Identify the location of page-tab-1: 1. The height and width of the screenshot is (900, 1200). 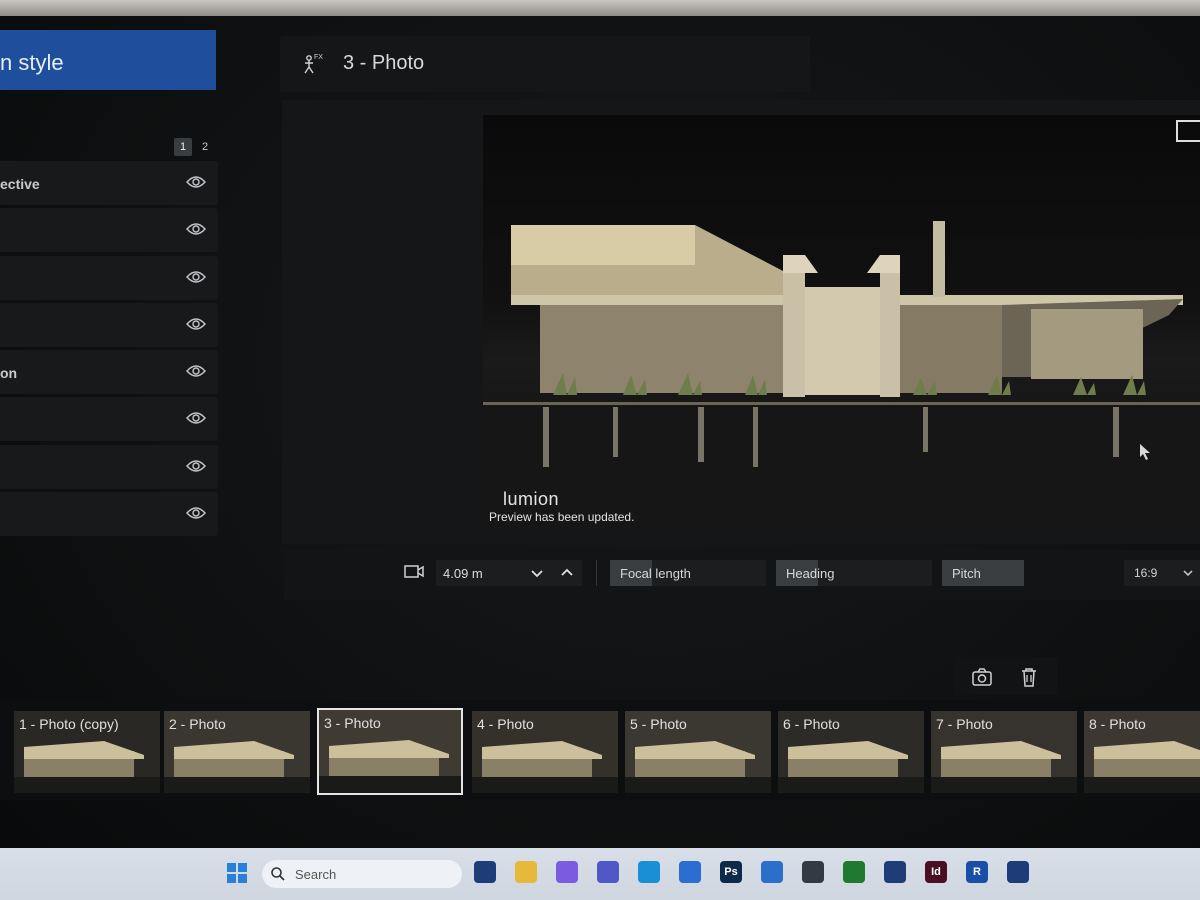
(183, 147).